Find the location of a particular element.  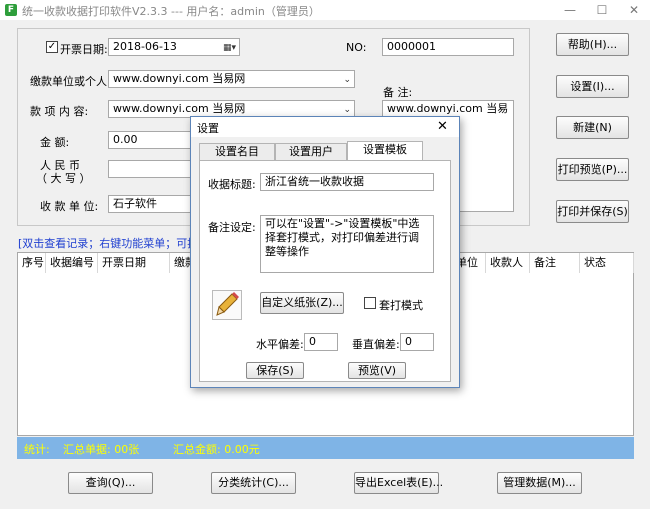

no-field: 0000001 is located at coordinates (448, 47).